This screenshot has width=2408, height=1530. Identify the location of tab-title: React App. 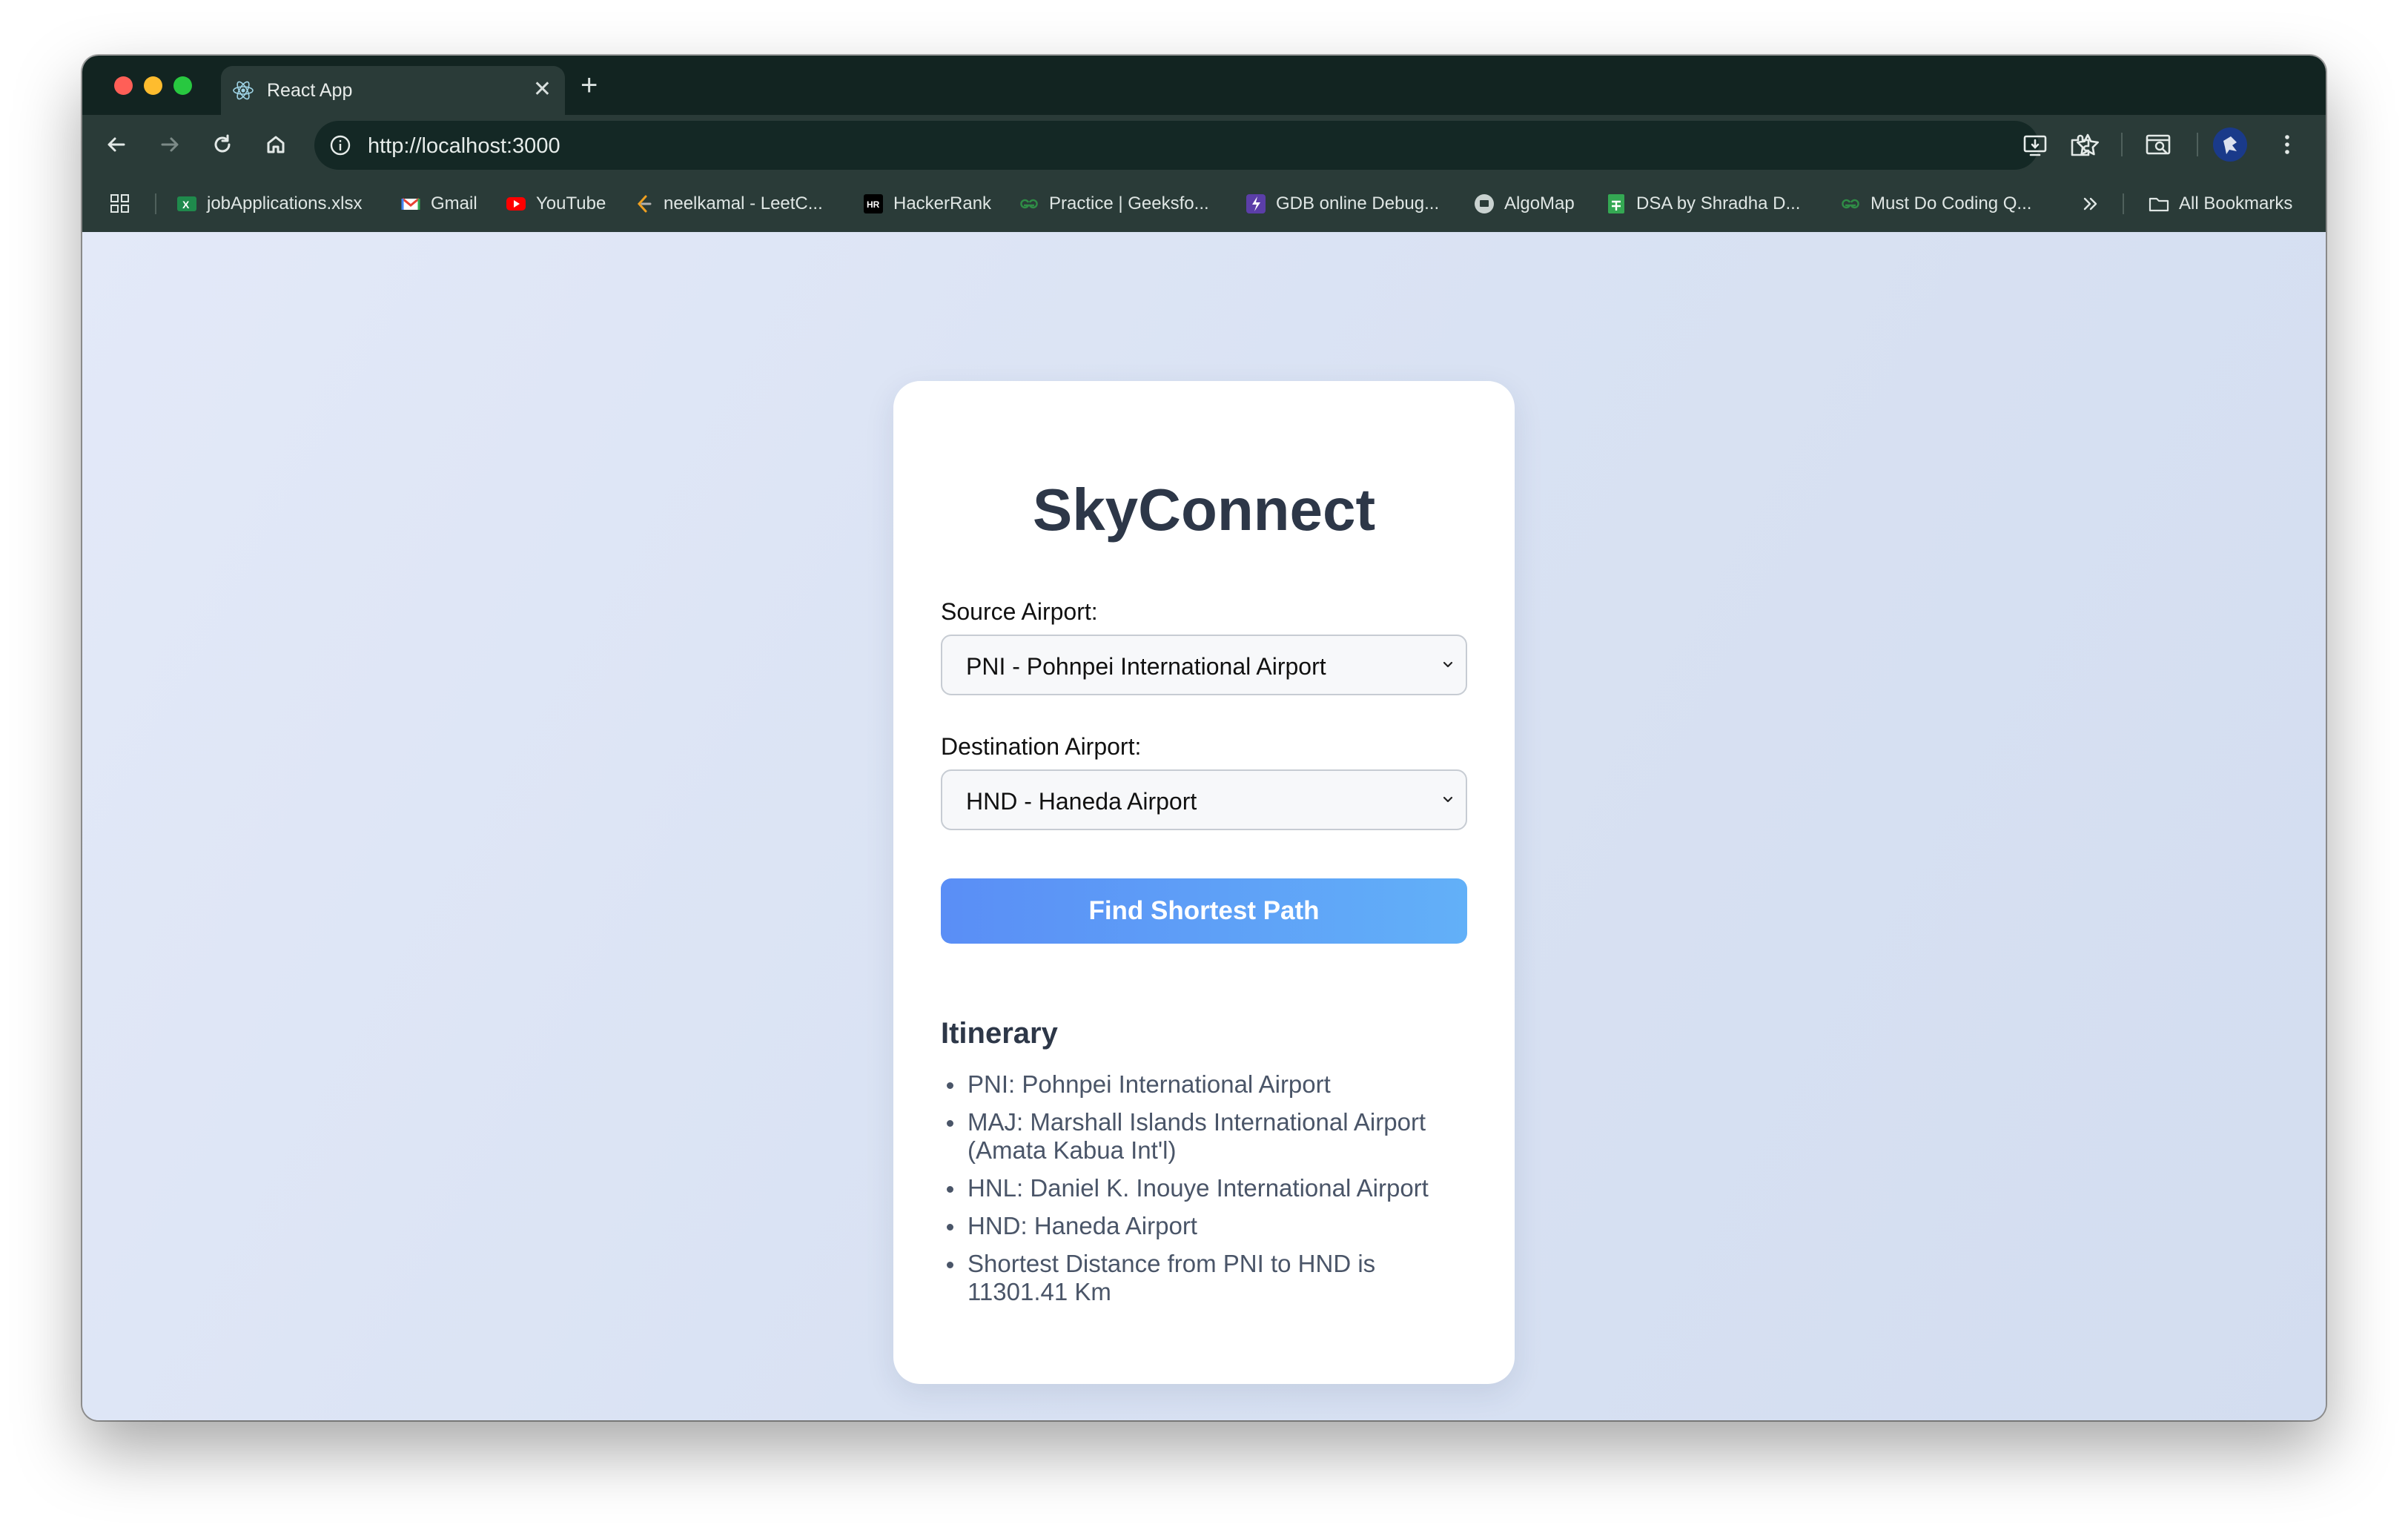
(310, 90).